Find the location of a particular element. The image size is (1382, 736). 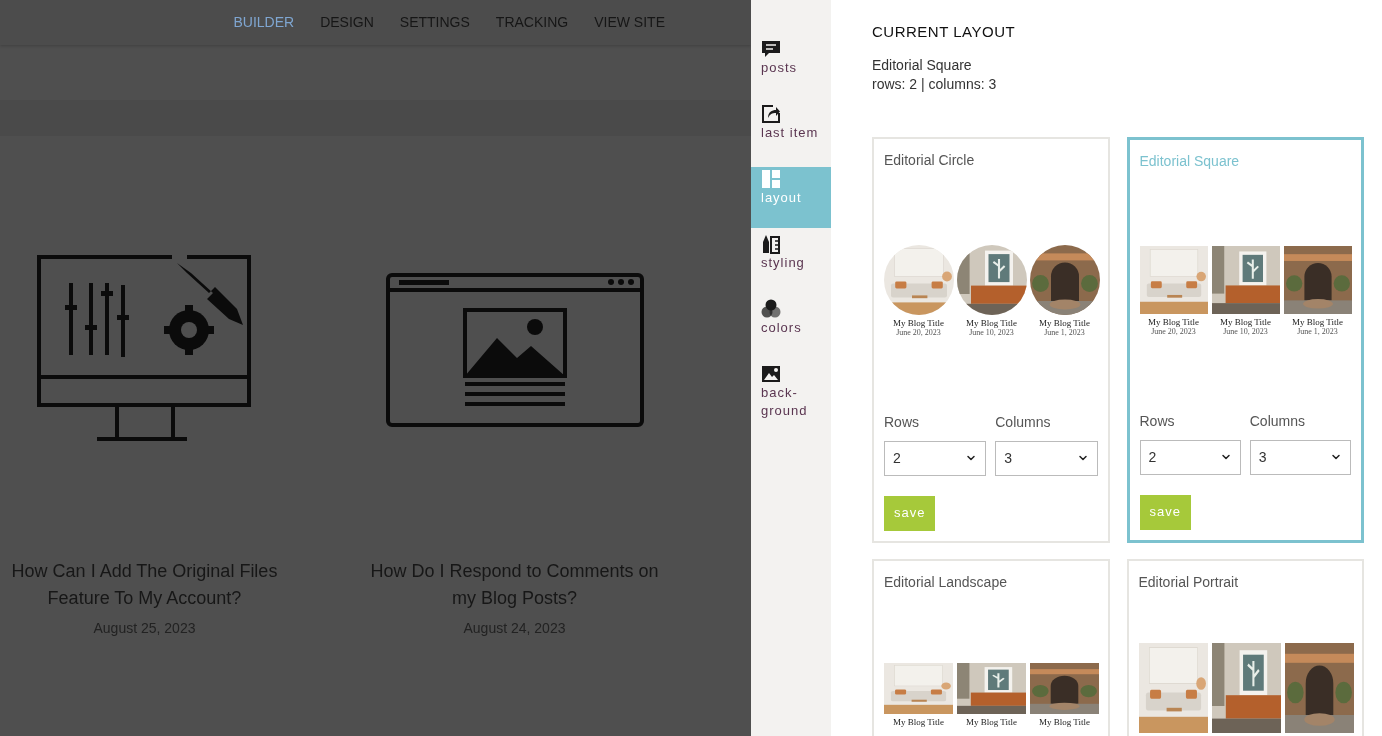

layout-name: Editorial Circle is located at coordinates (930, 159).